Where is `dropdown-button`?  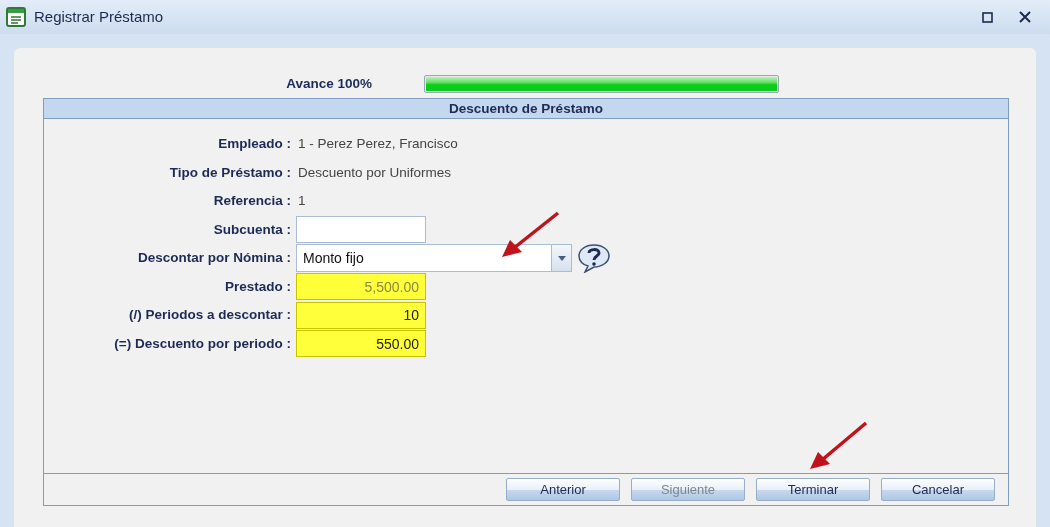 dropdown-button is located at coordinates (562, 258).